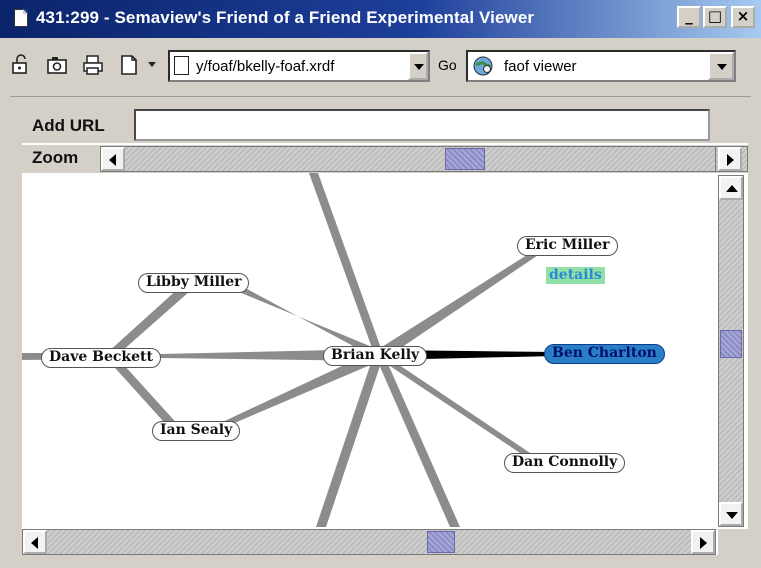  What do you see at coordinates (265, 66) in the screenshot?
I see `url-field: y/foaf/bkelly-foaf.xrdf` at bounding box center [265, 66].